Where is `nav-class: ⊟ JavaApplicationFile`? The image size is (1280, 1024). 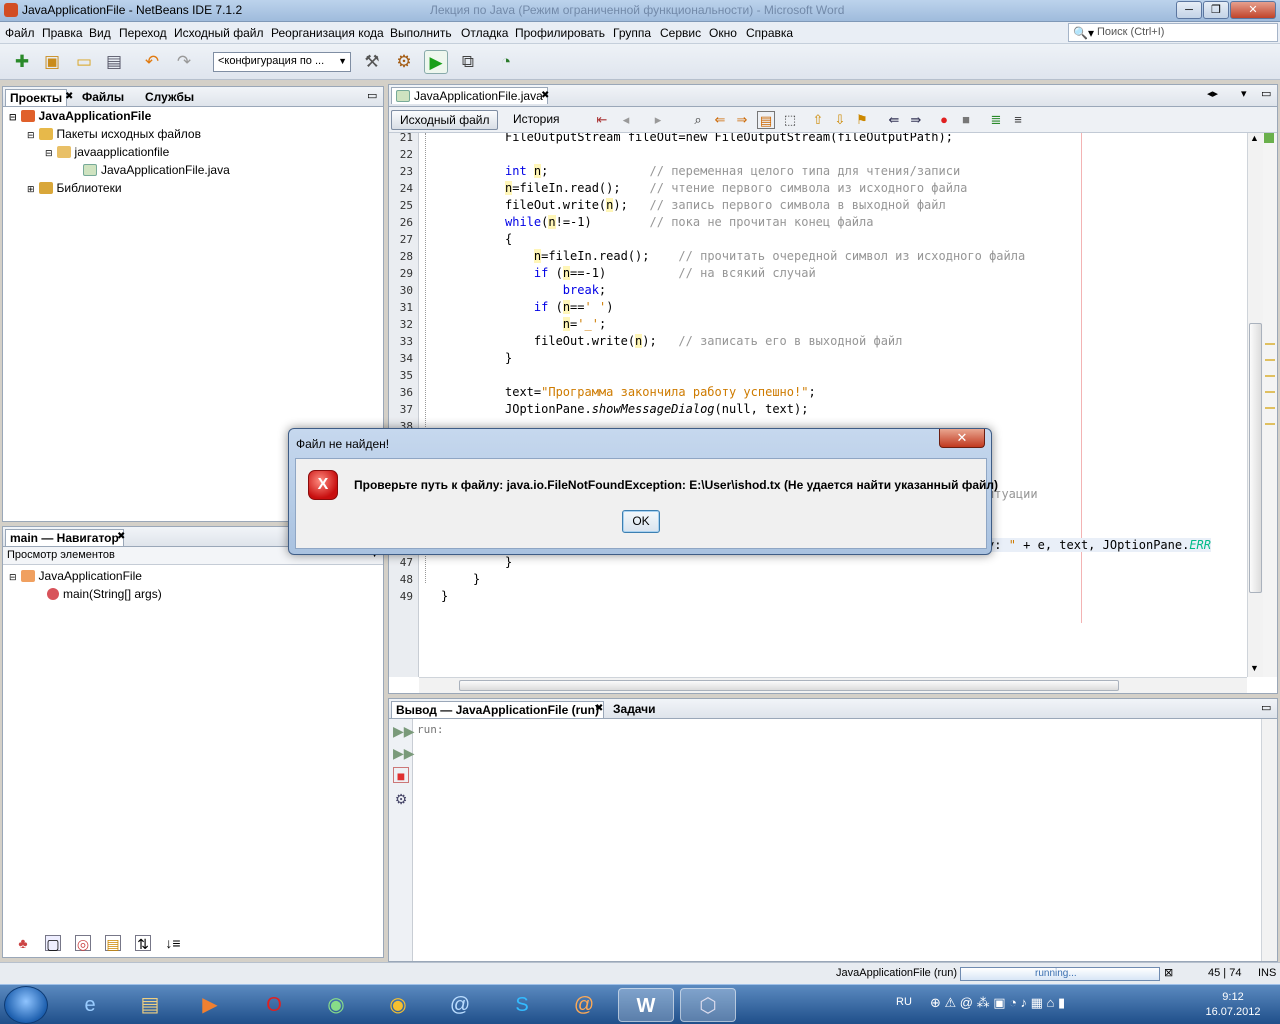 nav-class: ⊟ JavaApplicationFile is located at coordinates (75, 576).